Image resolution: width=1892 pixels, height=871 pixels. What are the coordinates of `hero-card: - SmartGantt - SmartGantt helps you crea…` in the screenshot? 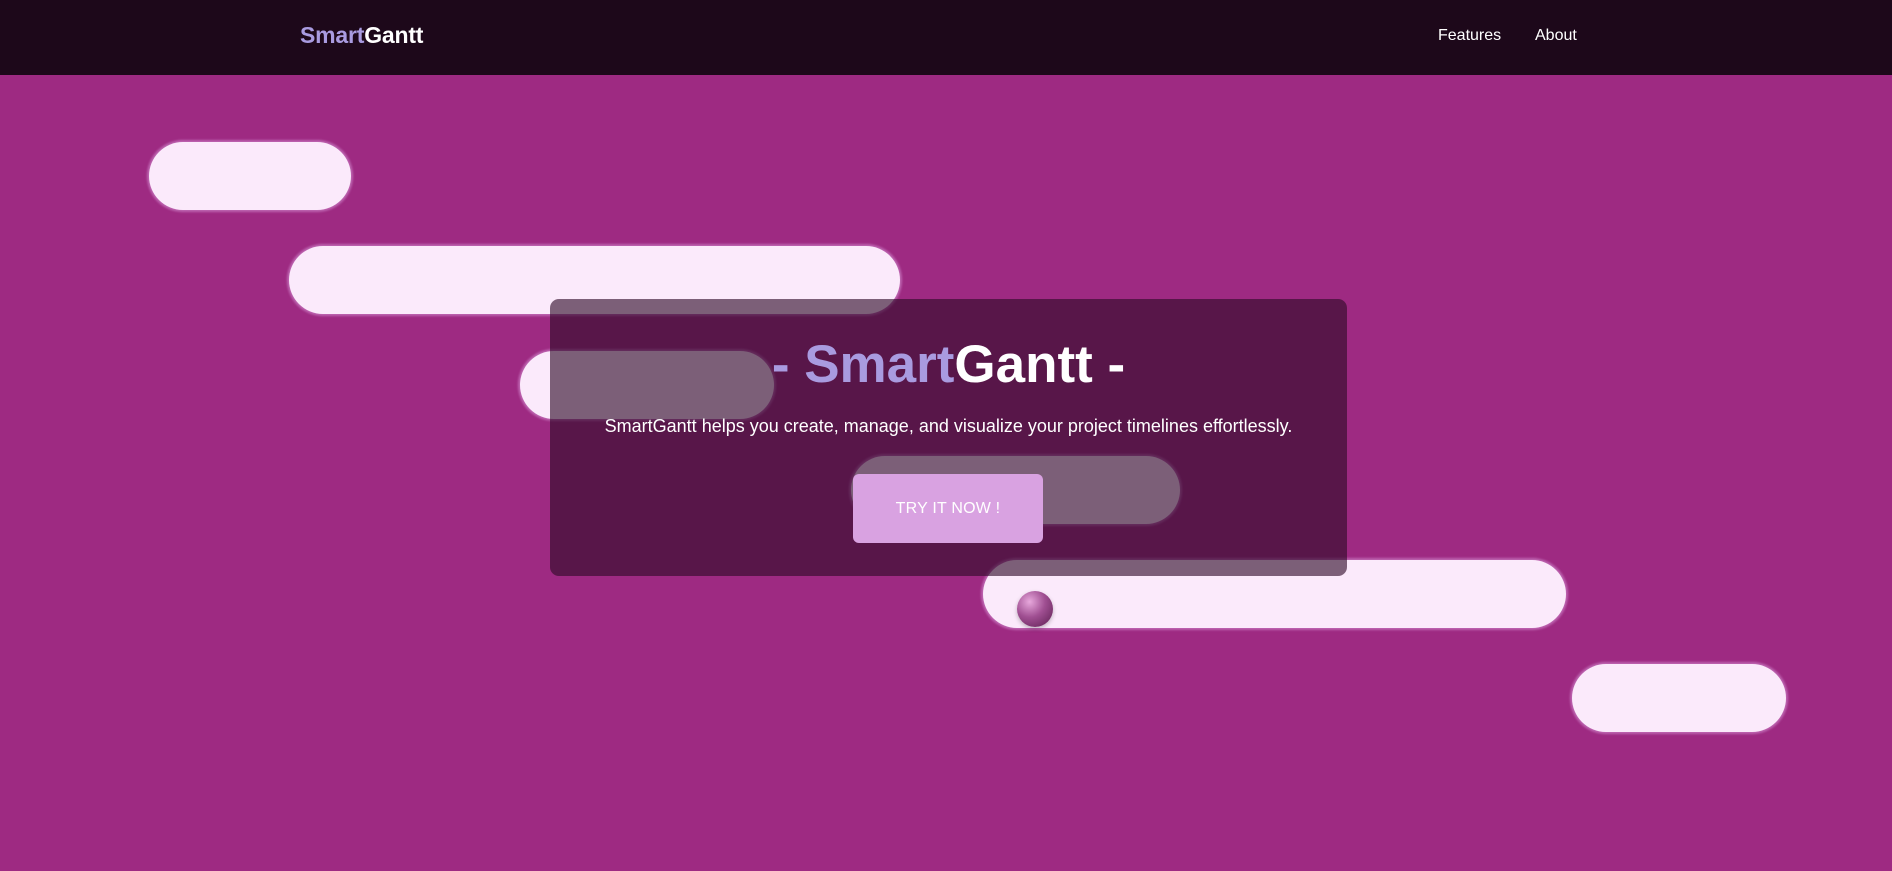 It's located at (948, 437).